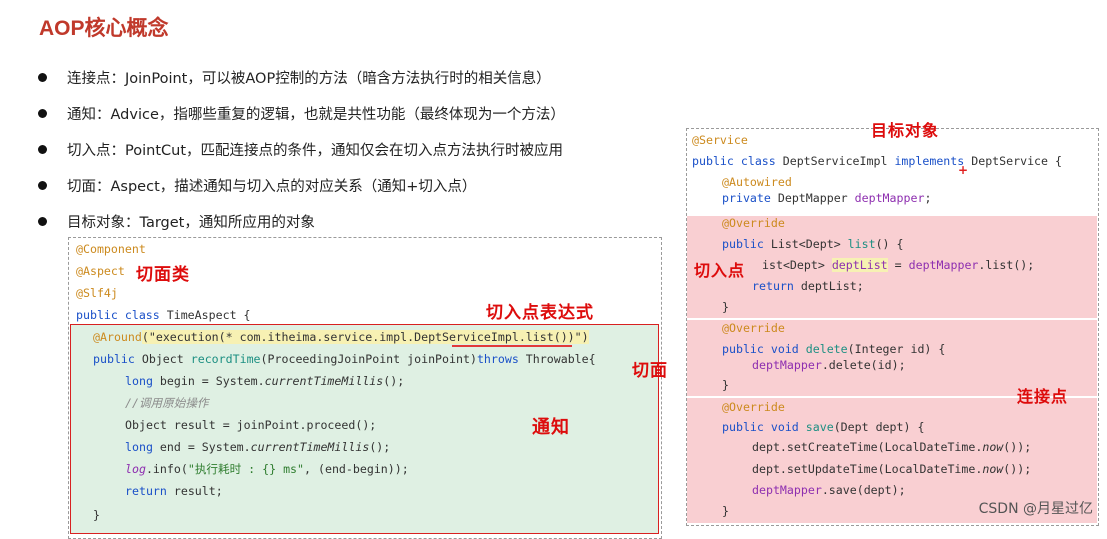  What do you see at coordinates (301, 84) in the screenshot?
I see `list-item: 连接点：JoinPoint，可以被AOP控制的方法（暗含方法执行时的相关信息）` at bounding box center [301, 84].